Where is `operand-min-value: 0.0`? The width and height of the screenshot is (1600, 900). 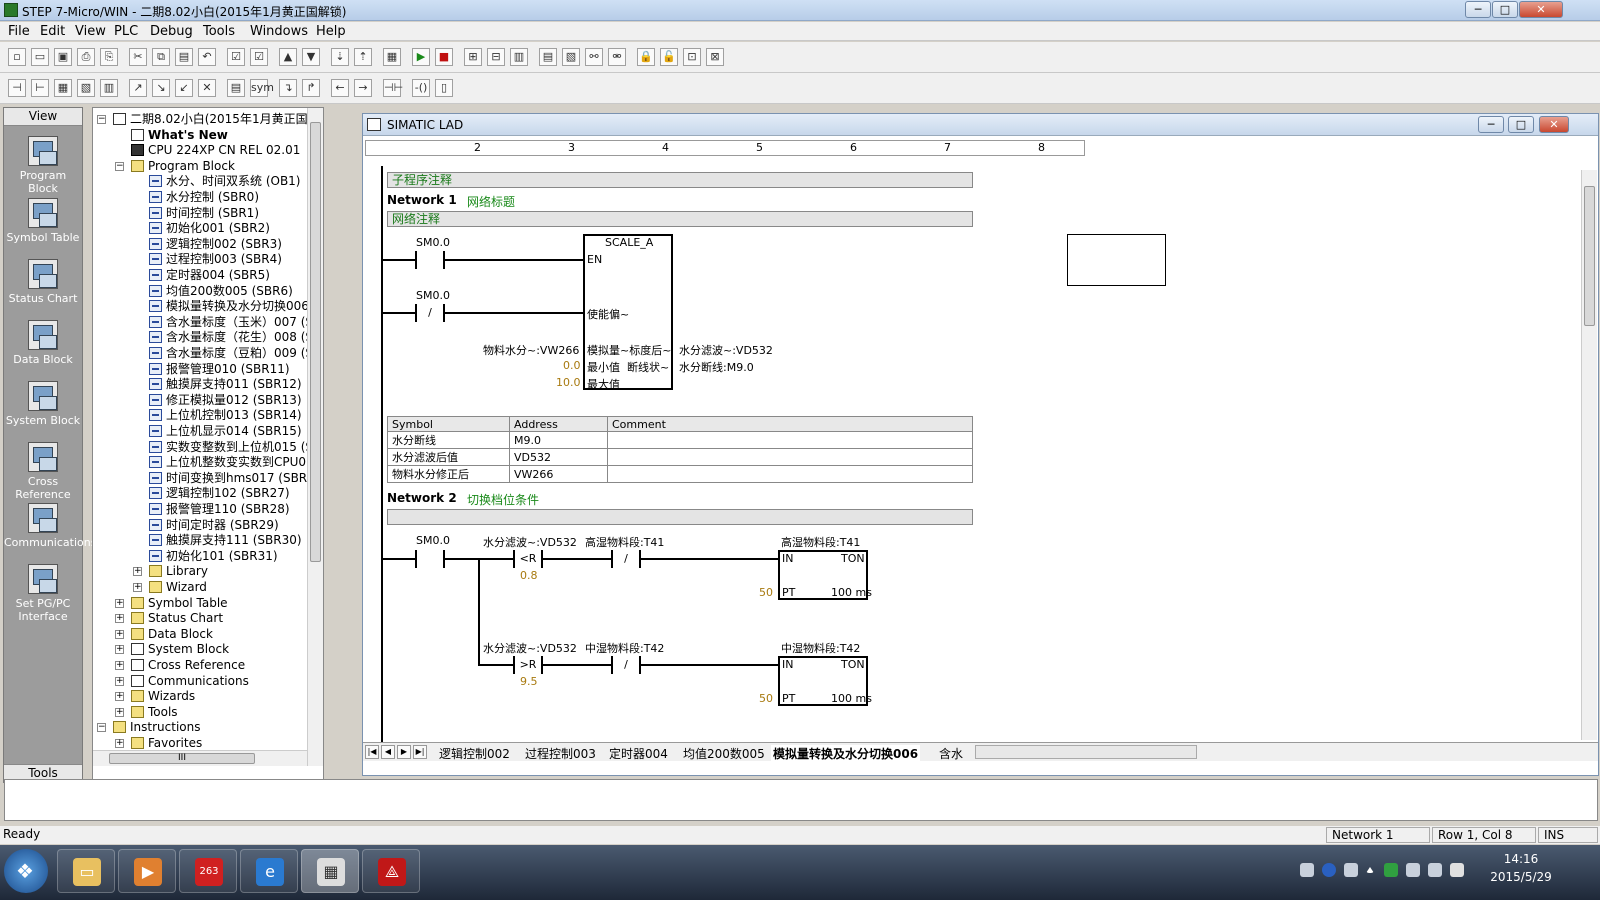
operand-min-value: 0.0 is located at coordinates (572, 365).